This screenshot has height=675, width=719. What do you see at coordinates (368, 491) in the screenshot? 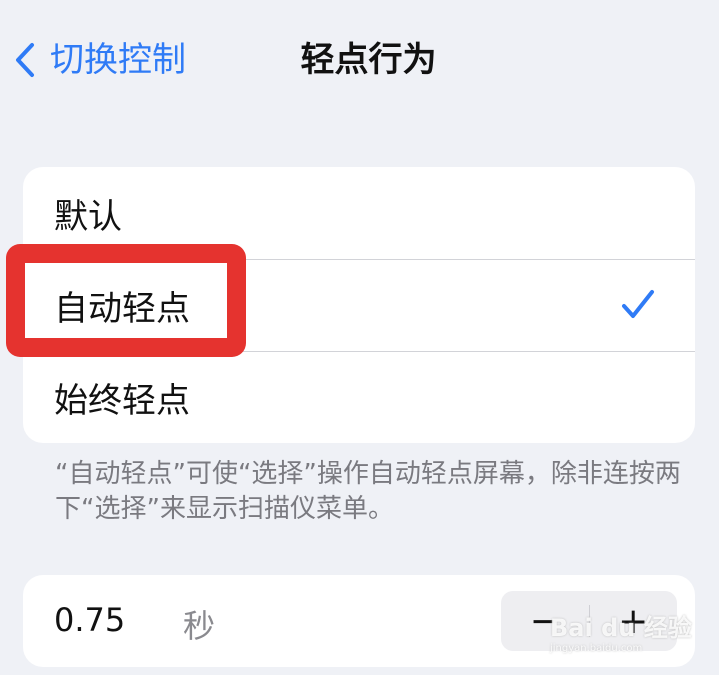
I see `footnote-text: “自动轻点”可使“选择”操作自动轻点屏幕，除非连按两下“选择”来显示扫描仪菜单。` at bounding box center [368, 491].